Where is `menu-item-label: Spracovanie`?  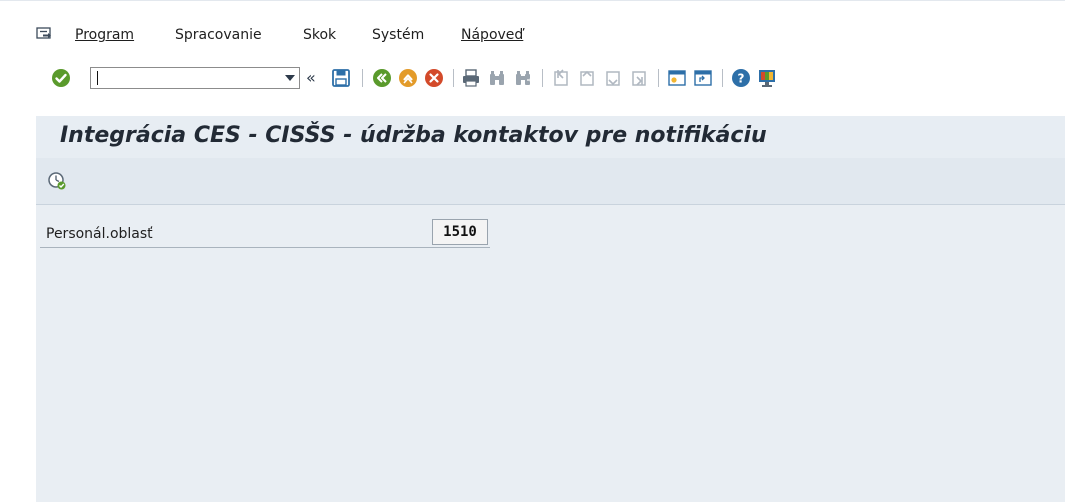
menu-item-label: Spracovanie is located at coordinates (218, 35).